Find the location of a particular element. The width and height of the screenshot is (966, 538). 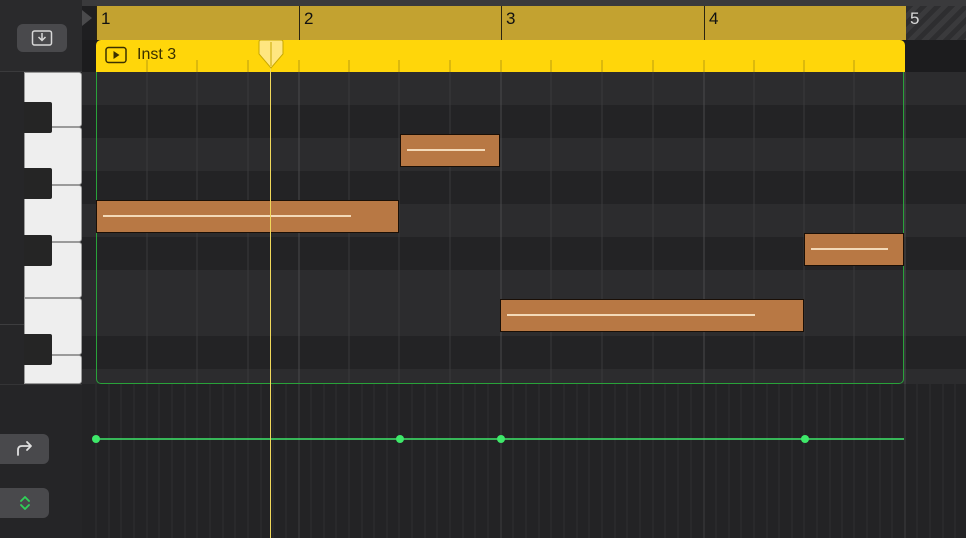

redo-button is located at coordinates (24, 449).